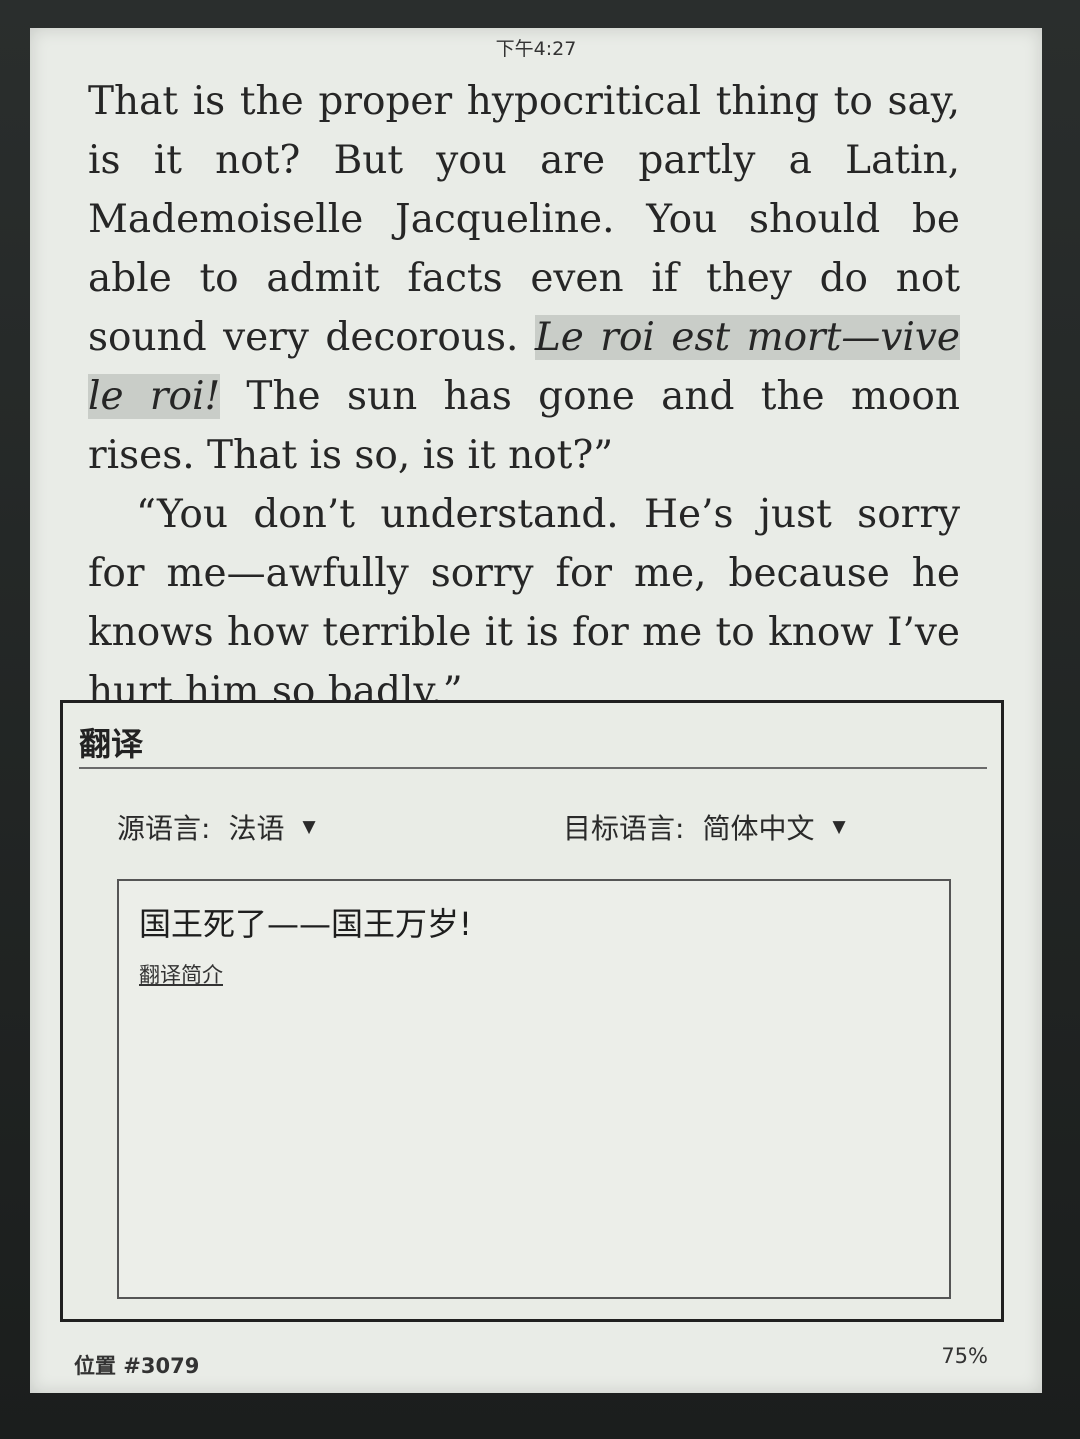 Image resolution: width=1080 pixels, height=1439 pixels. What do you see at coordinates (624, 828) in the screenshot?
I see `target-language-label: 目标语言:` at bounding box center [624, 828].